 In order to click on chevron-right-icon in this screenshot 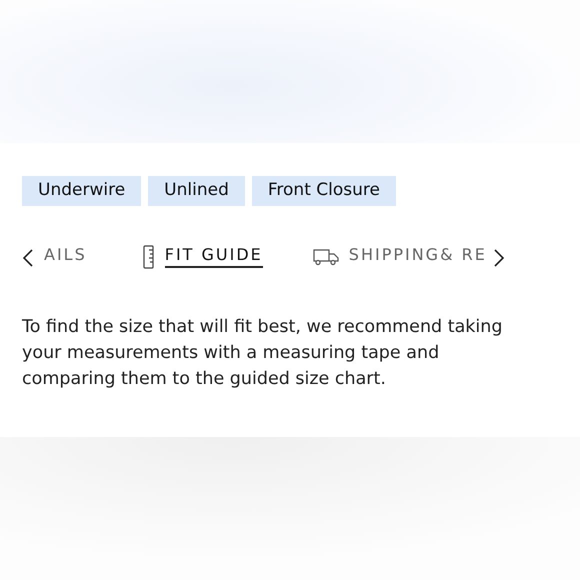, I will do `click(498, 258)`.